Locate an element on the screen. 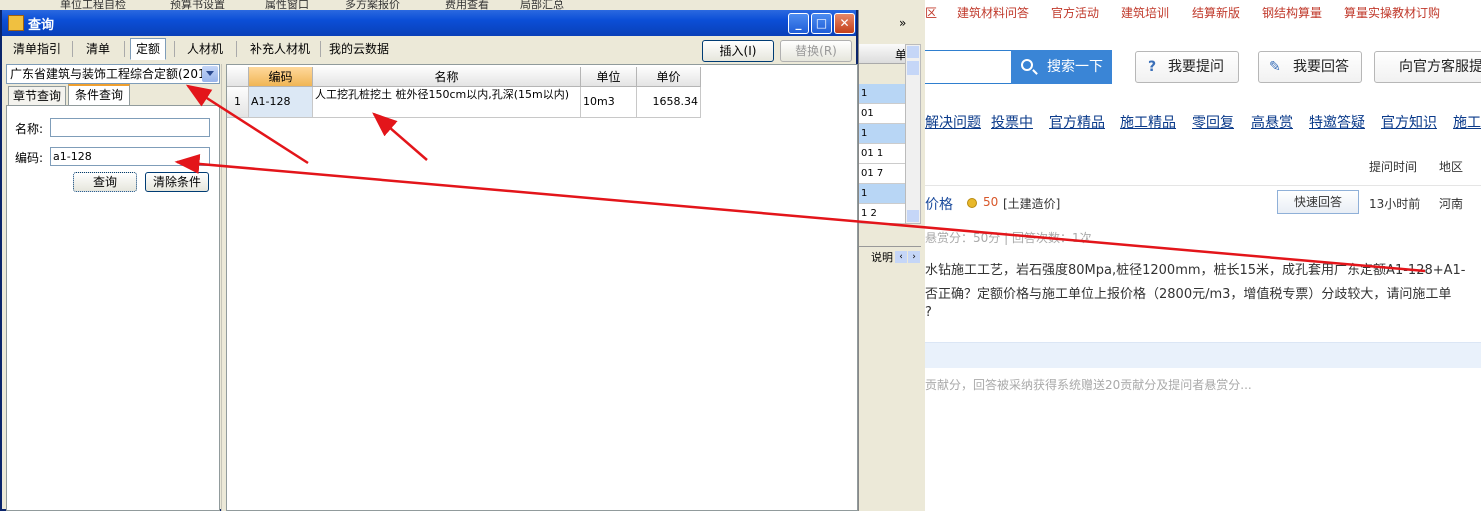 Image resolution: width=1481 pixels, height=511 pixels. toolbar-item: 局部汇总 is located at coordinates (542, 5).